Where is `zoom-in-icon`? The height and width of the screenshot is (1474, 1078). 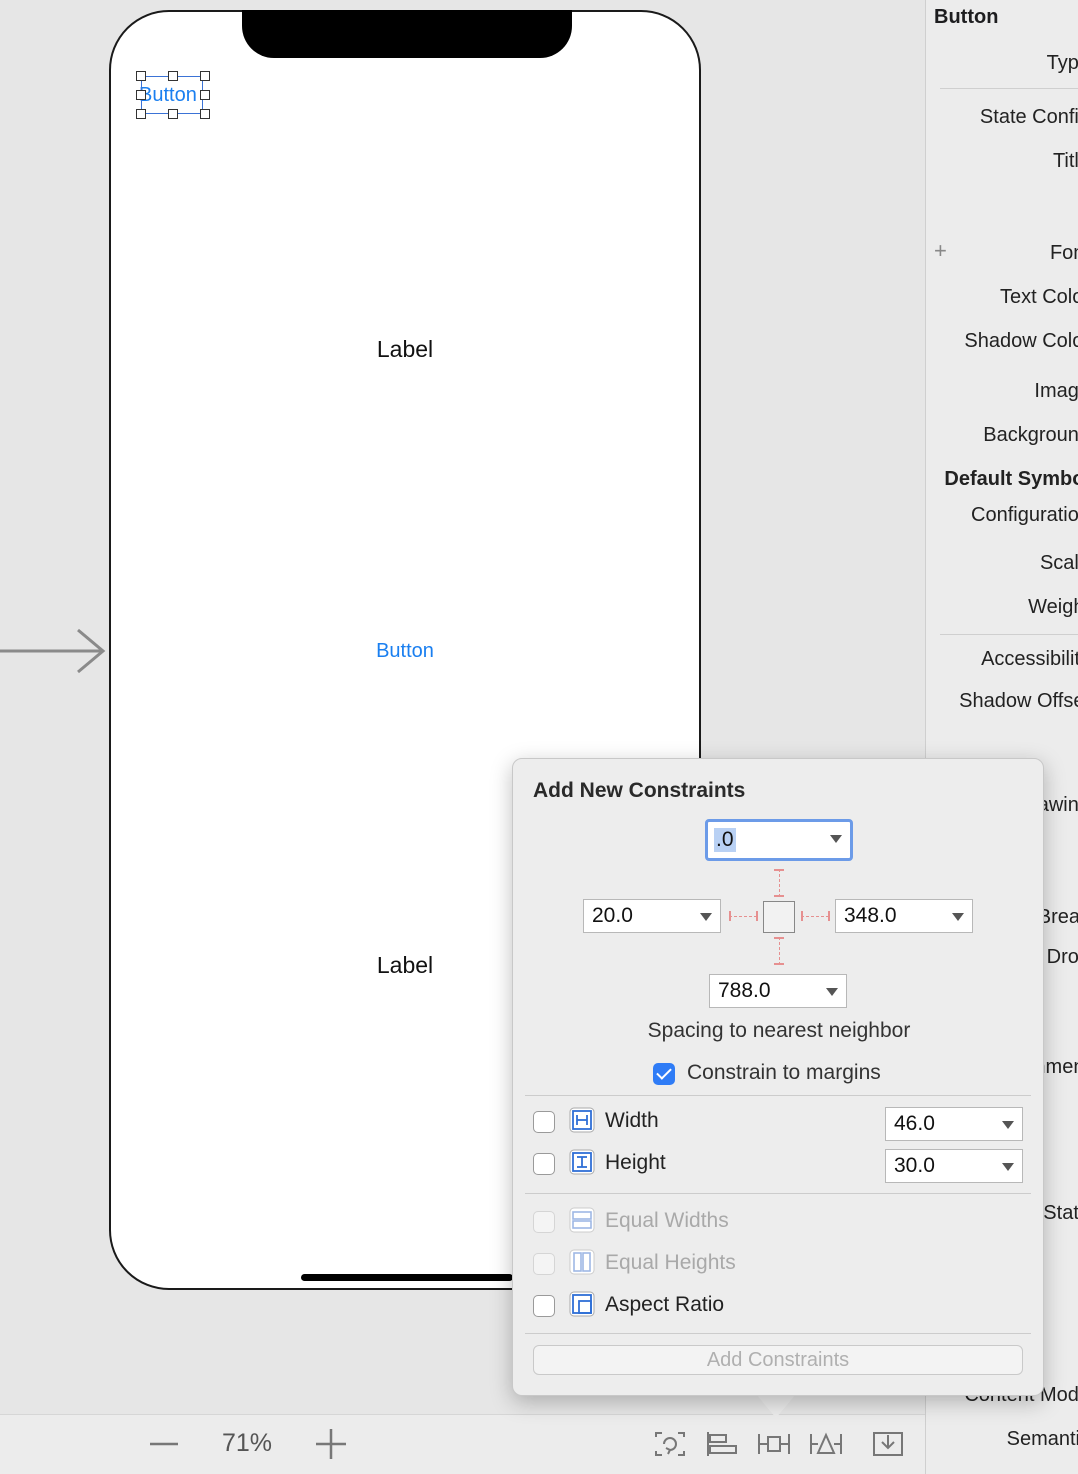
zoom-in-icon is located at coordinates (331, 1444).